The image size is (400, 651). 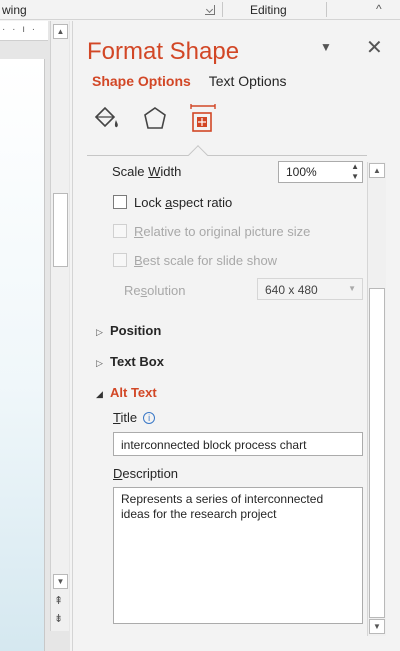 I want to click on section-alt-text: ◢ Alt Text, so click(x=126, y=392).